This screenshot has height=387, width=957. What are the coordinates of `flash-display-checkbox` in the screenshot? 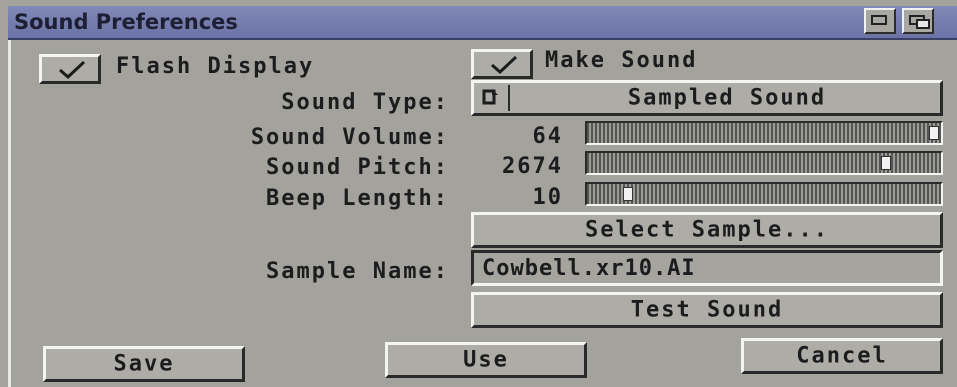 It's located at (70, 69).